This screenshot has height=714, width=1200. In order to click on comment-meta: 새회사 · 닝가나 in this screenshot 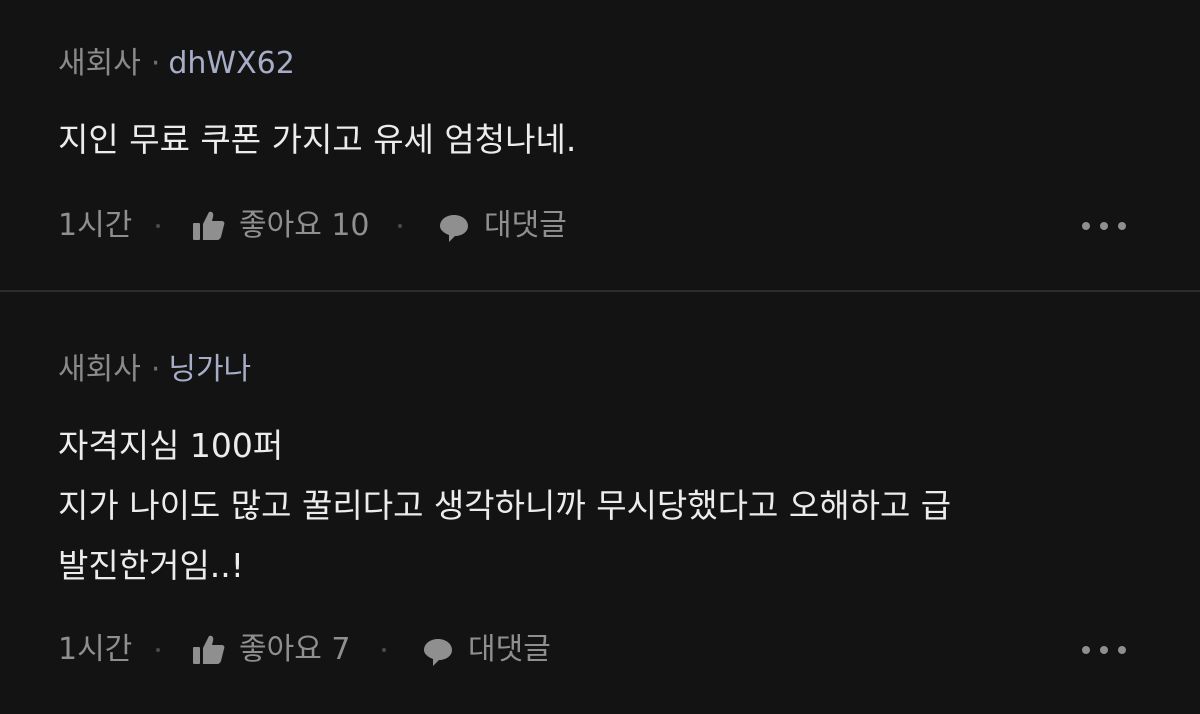, I will do `click(154, 370)`.